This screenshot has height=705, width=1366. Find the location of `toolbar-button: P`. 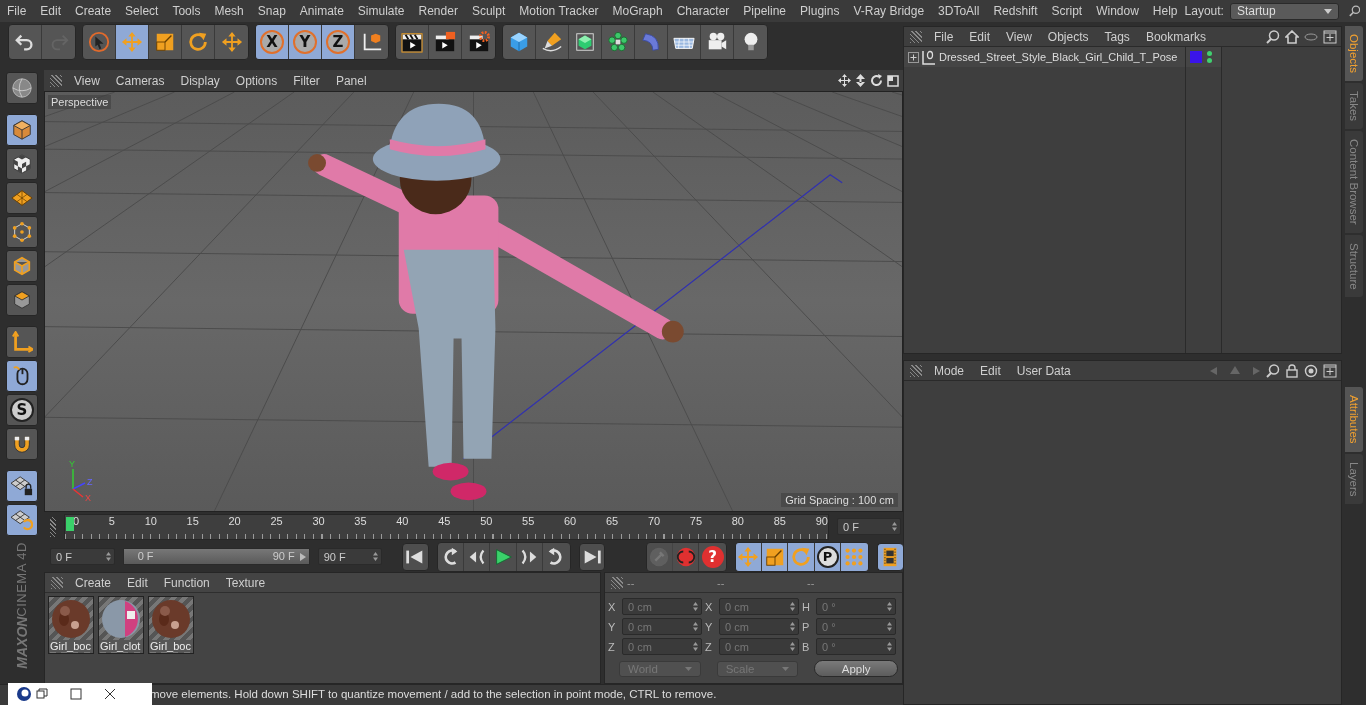

toolbar-button: P is located at coordinates (828, 556).